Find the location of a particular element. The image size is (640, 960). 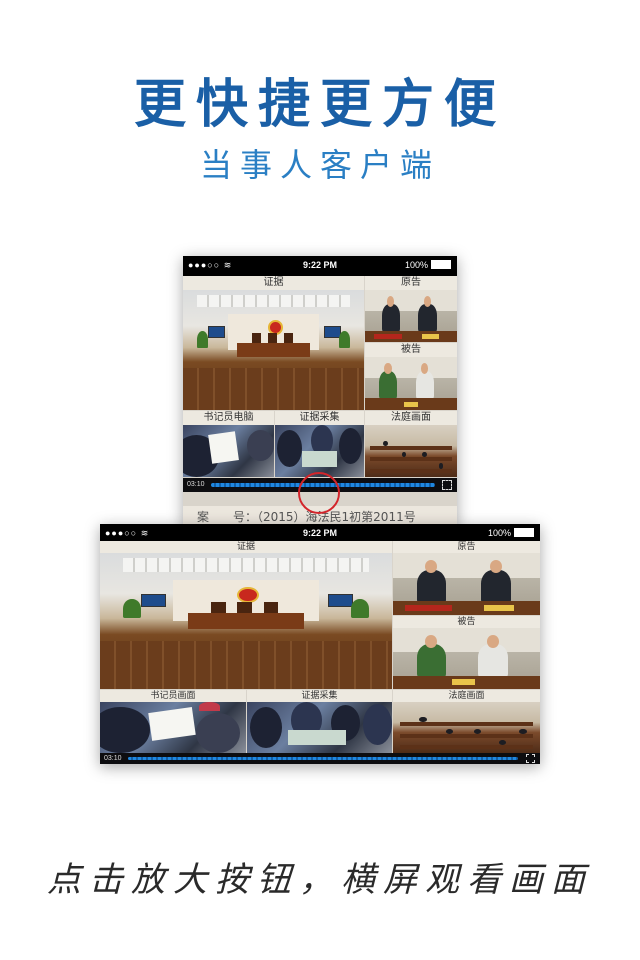

panel-label-clerk: 书记员画面 is located at coordinates (173, 696).